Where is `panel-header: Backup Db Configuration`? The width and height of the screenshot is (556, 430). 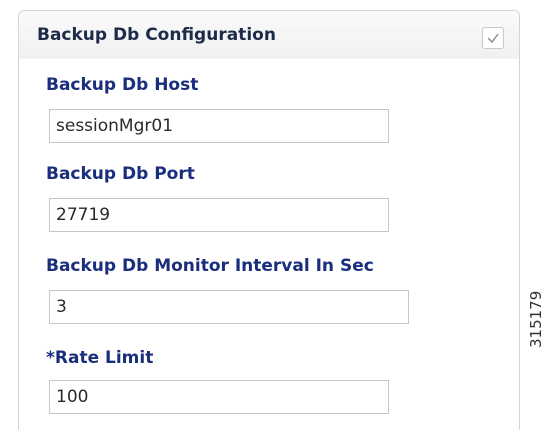 panel-header: Backup Db Configuration is located at coordinates (269, 35).